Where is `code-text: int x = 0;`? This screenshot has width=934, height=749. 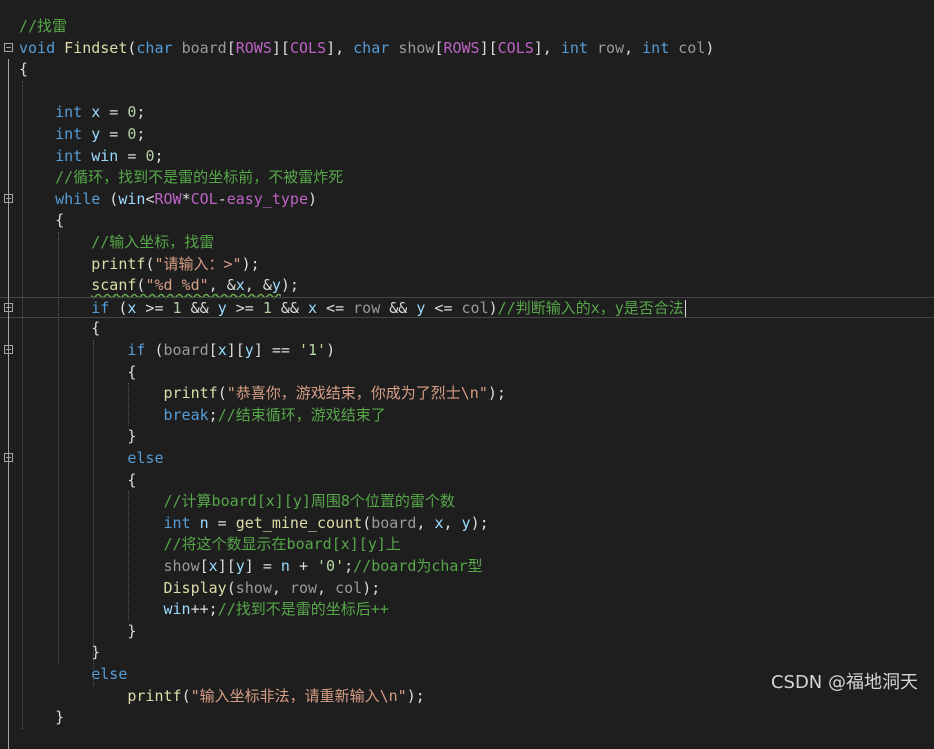 code-text: int x = 0; is located at coordinates (82, 113).